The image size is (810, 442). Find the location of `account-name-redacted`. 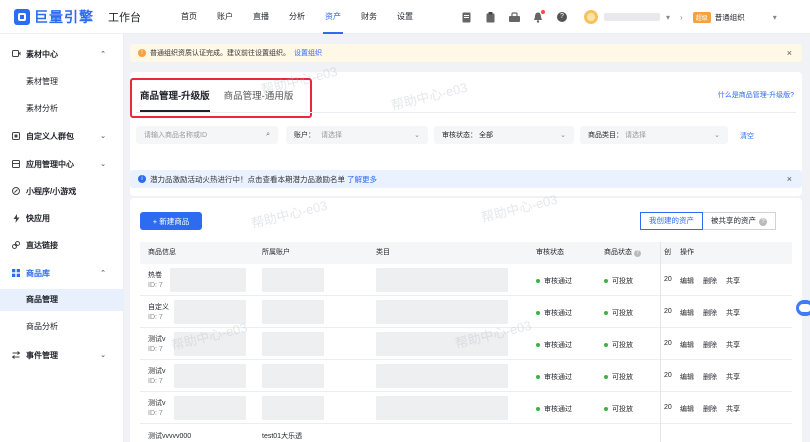

account-name-redacted is located at coordinates (632, 17).